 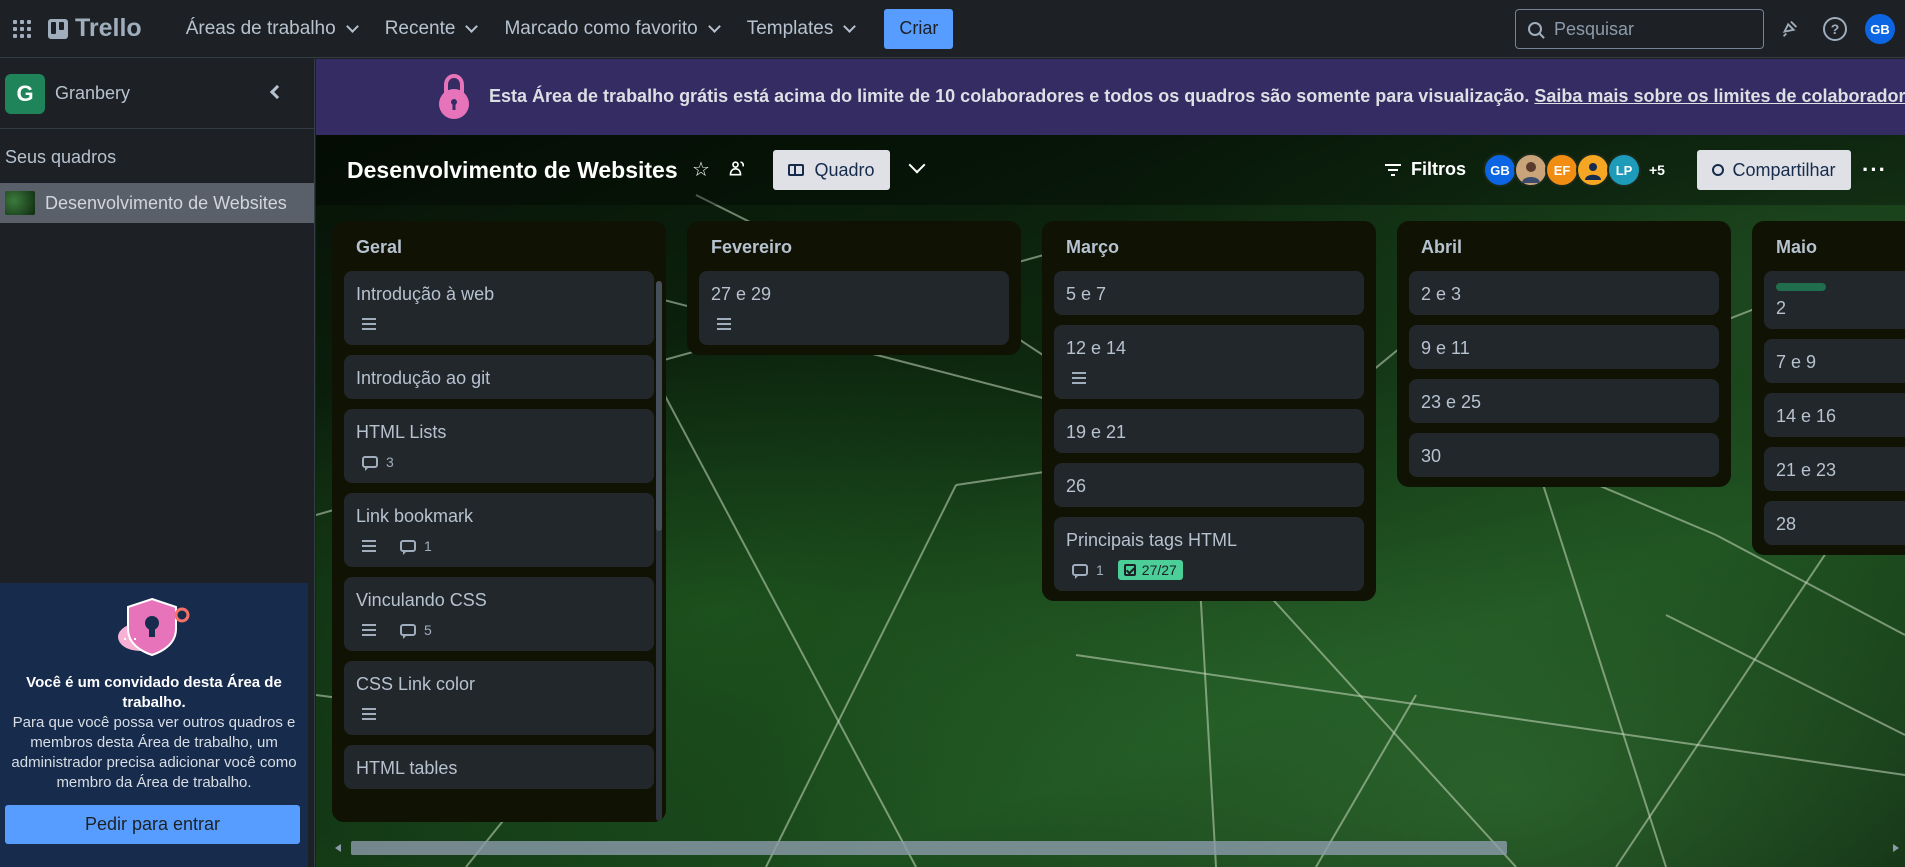 What do you see at coordinates (499, 767) in the screenshot?
I see `card: HTML tables` at bounding box center [499, 767].